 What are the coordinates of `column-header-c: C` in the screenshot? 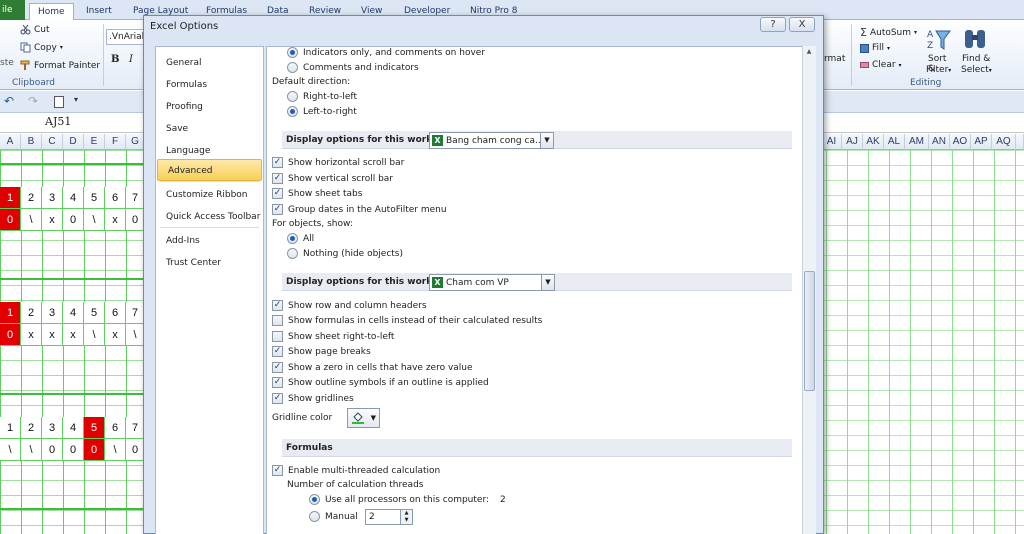 It's located at (52, 142).